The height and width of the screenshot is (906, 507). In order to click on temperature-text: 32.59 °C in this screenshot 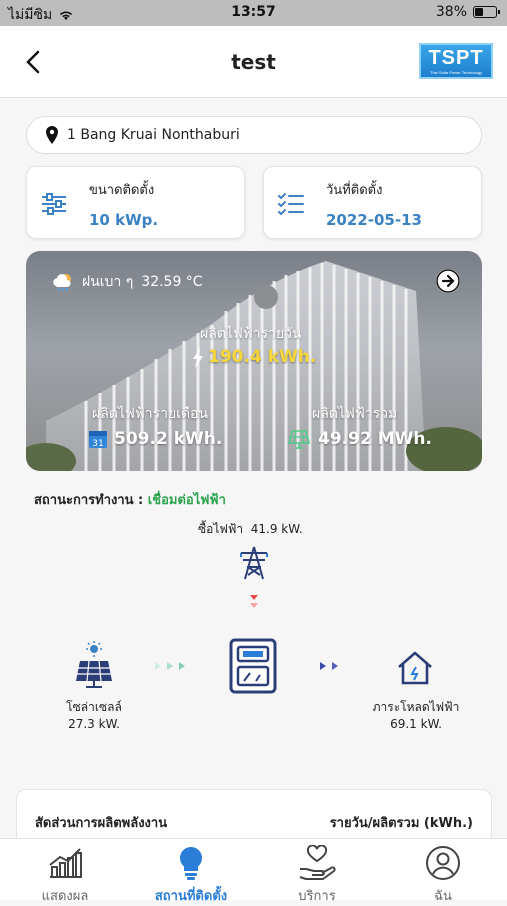, I will do `click(172, 282)`.